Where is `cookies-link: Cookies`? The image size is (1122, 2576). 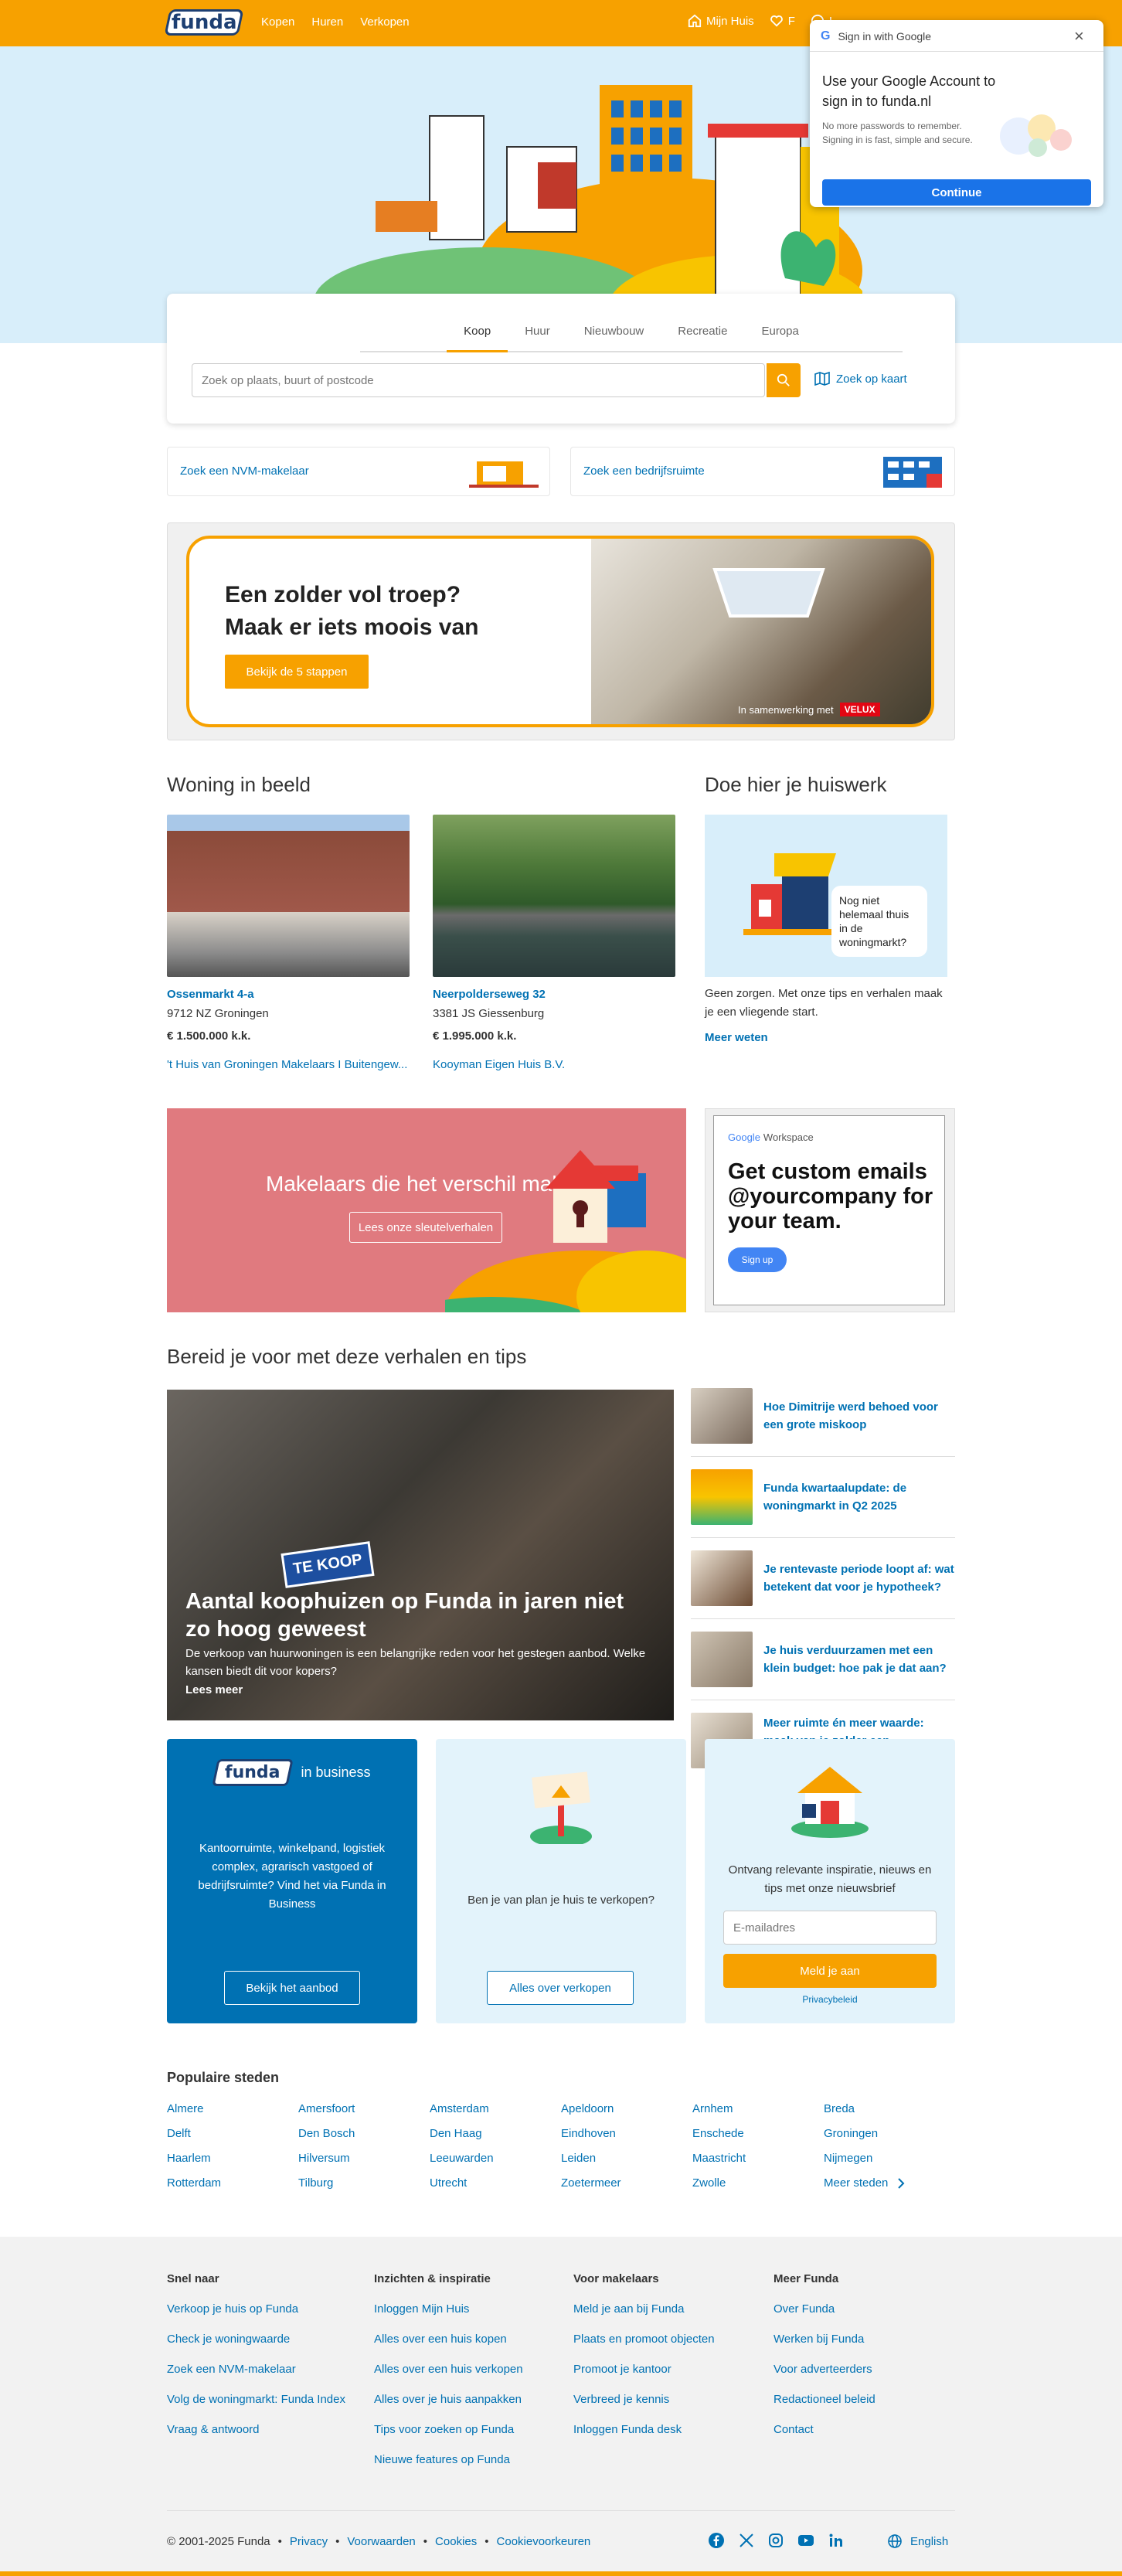 cookies-link: Cookies is located at coordinates (456, 2541).